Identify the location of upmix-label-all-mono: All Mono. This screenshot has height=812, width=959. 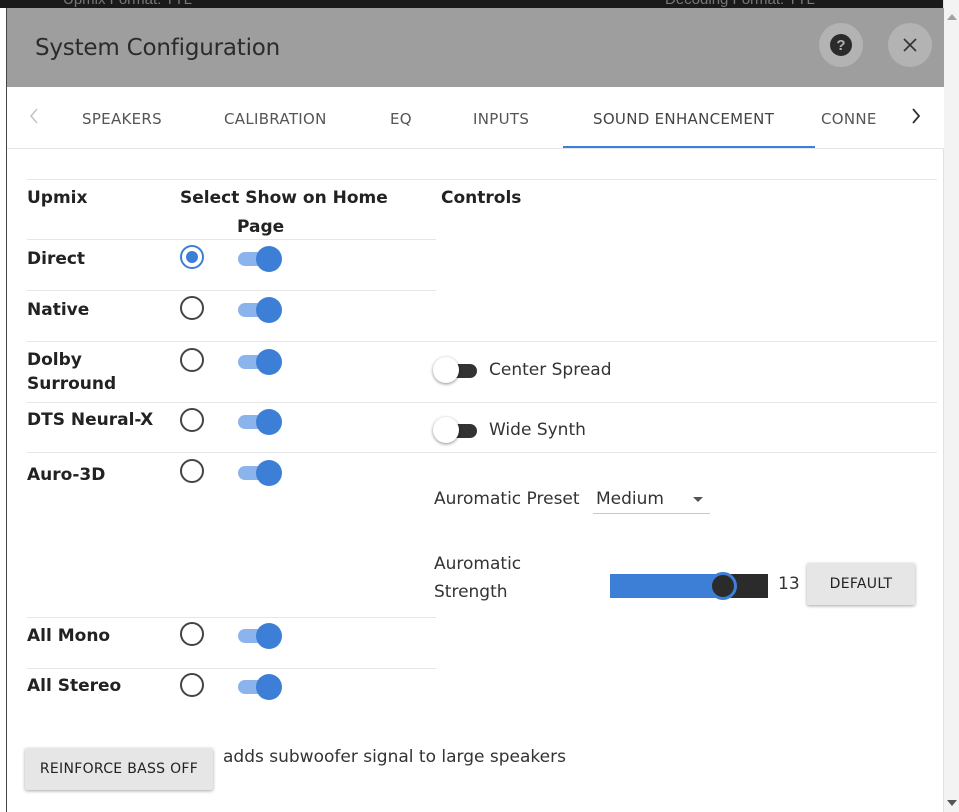
(69, 636).